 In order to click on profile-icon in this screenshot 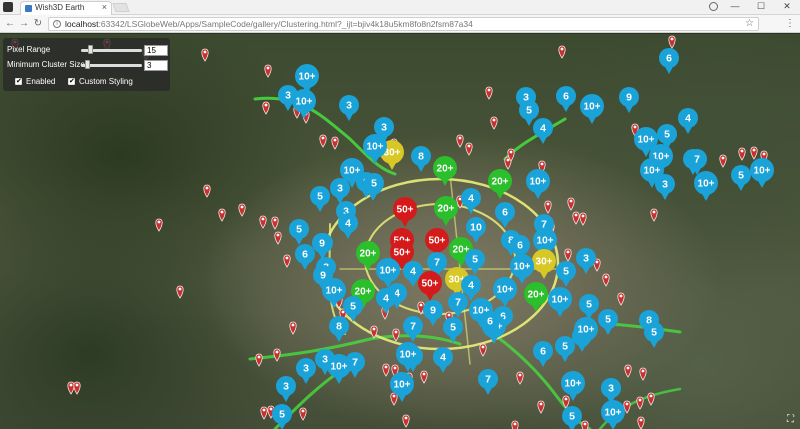, I will do `click(713, 6)`.